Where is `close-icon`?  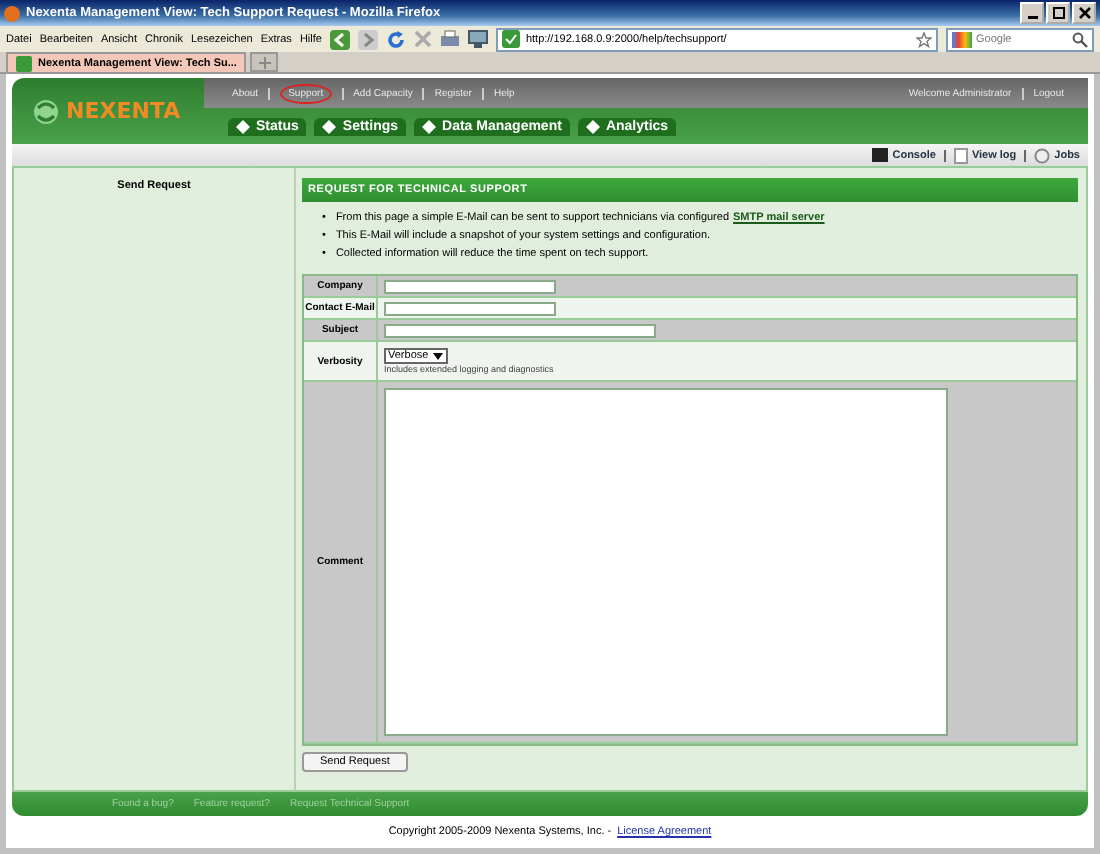
close-icon is located at coordinates (1084, 13).